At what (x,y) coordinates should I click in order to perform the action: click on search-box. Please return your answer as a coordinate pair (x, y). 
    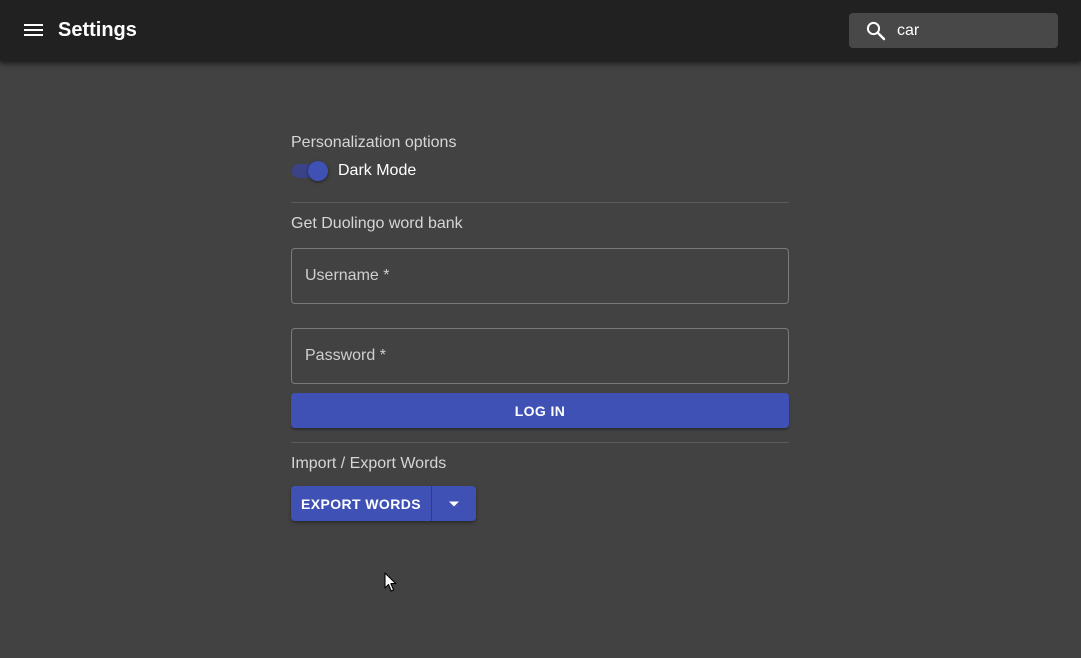
    Looking at the image, I should click on (953, 30).